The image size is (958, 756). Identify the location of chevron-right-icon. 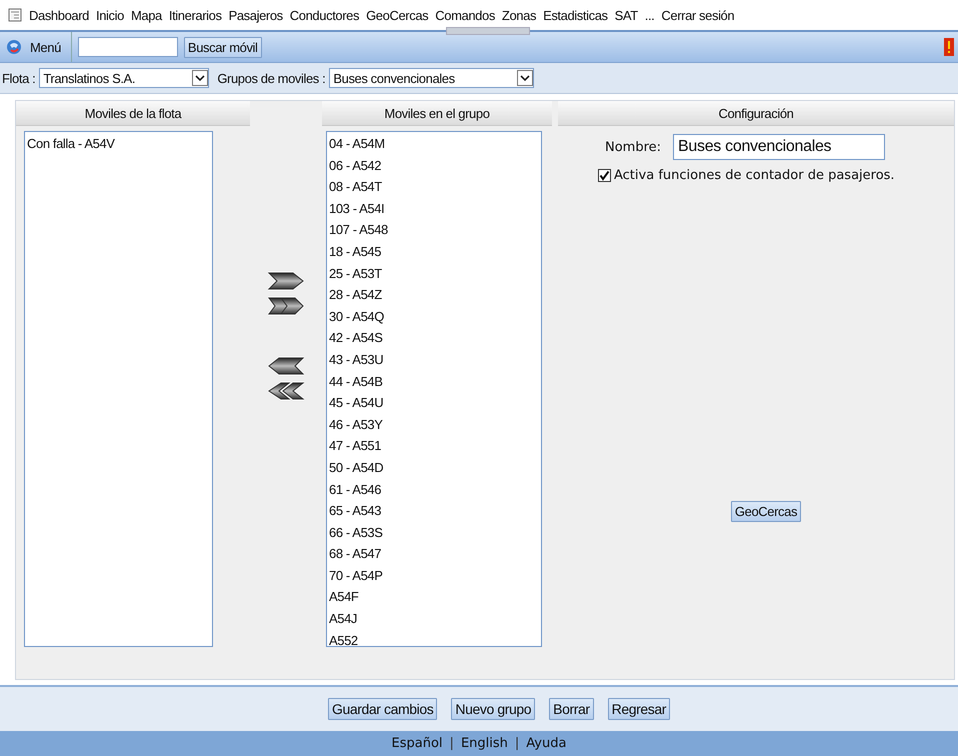
(286, 281).